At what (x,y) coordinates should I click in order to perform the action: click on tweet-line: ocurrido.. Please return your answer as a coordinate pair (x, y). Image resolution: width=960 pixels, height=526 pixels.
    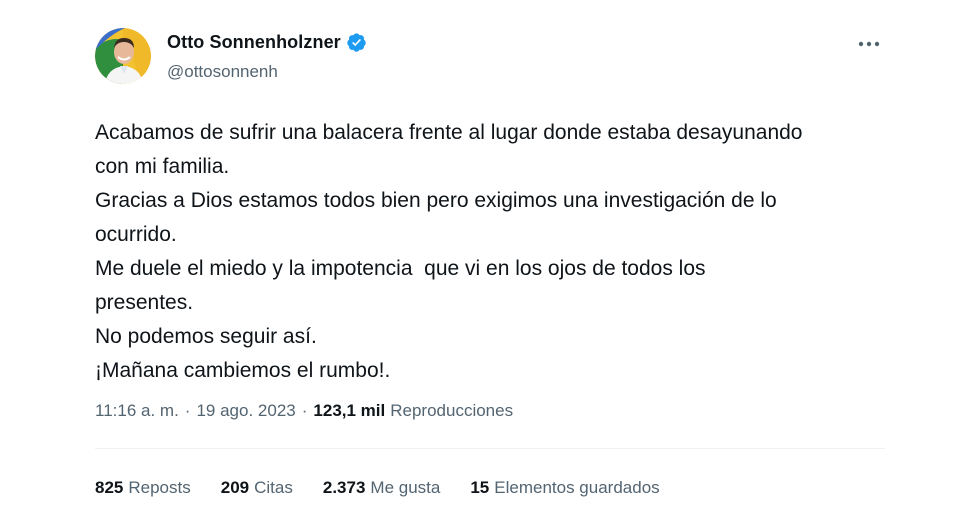
    Looking at the image, I should click on (136, 234).